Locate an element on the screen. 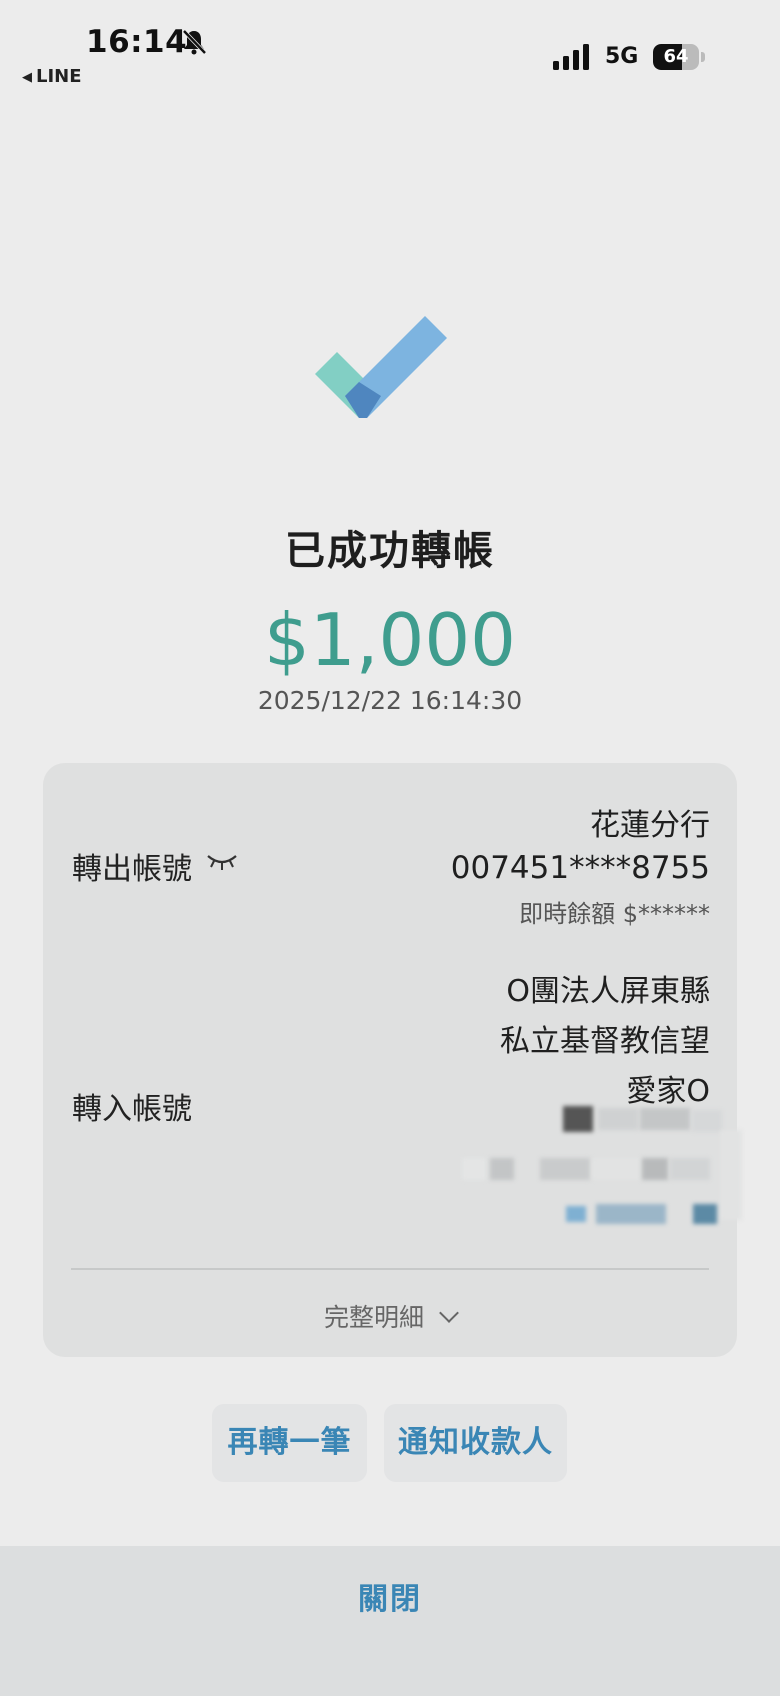  full-detail-toggle: 完整明細 is located at coordinates (390, 1316).